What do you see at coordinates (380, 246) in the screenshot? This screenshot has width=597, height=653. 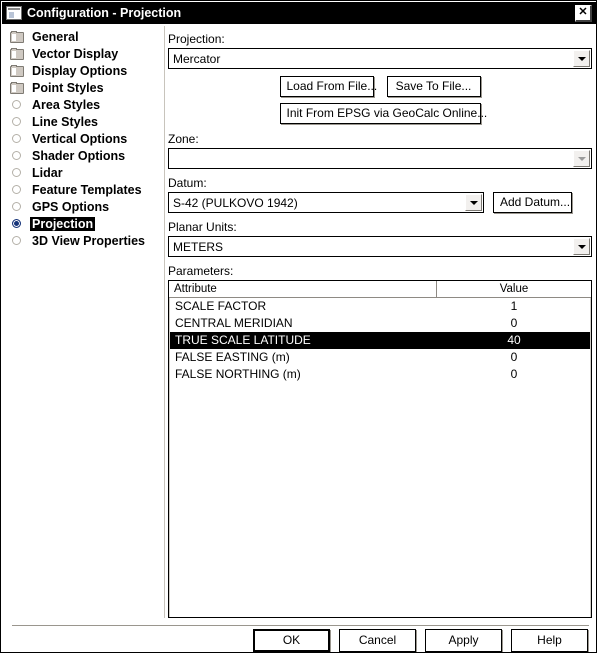 I see `planar-units-select: METERS` at bounding box center [380, 246].